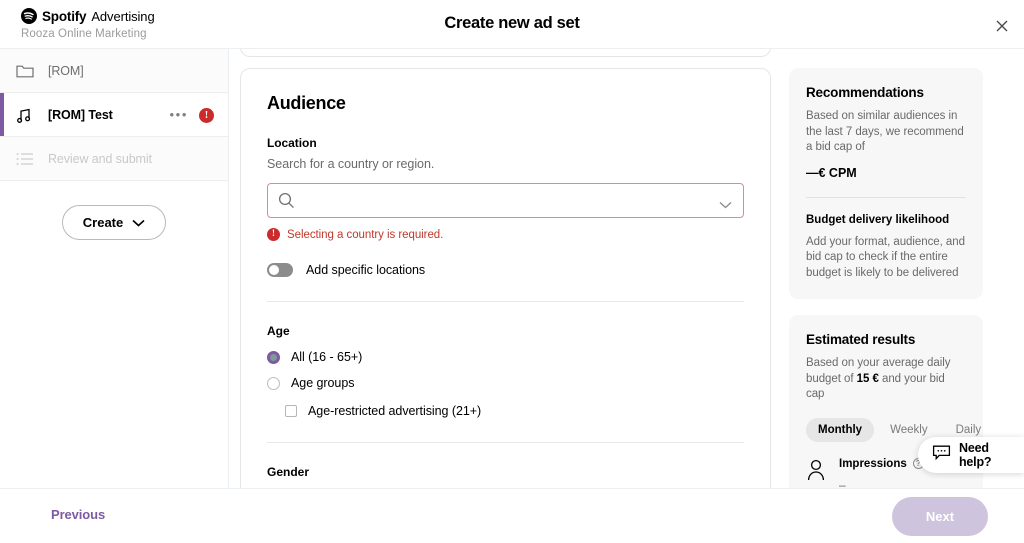 This screenshot has height=543, width=1024. What do you see at coordinates (861, 340) in the screenshot?
I see `estimated-results-title: Estimated results` at bounding box center [861, 340].